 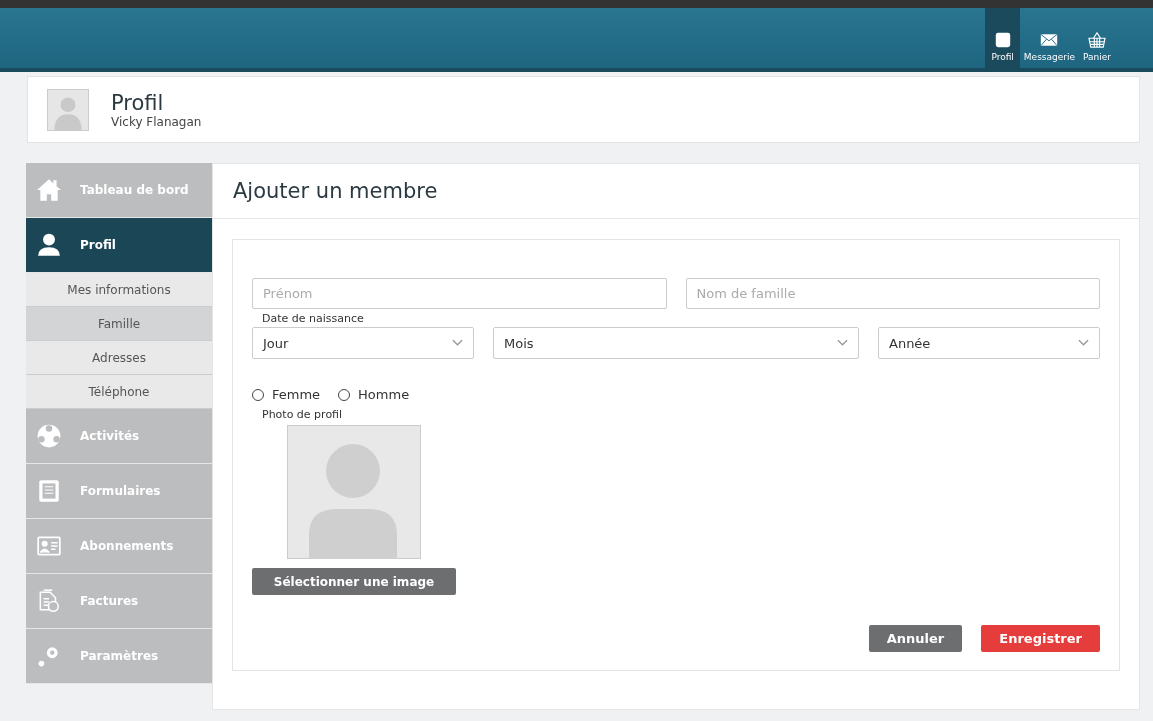 I want to click on id-card-icon, so click(x=49, y=546).